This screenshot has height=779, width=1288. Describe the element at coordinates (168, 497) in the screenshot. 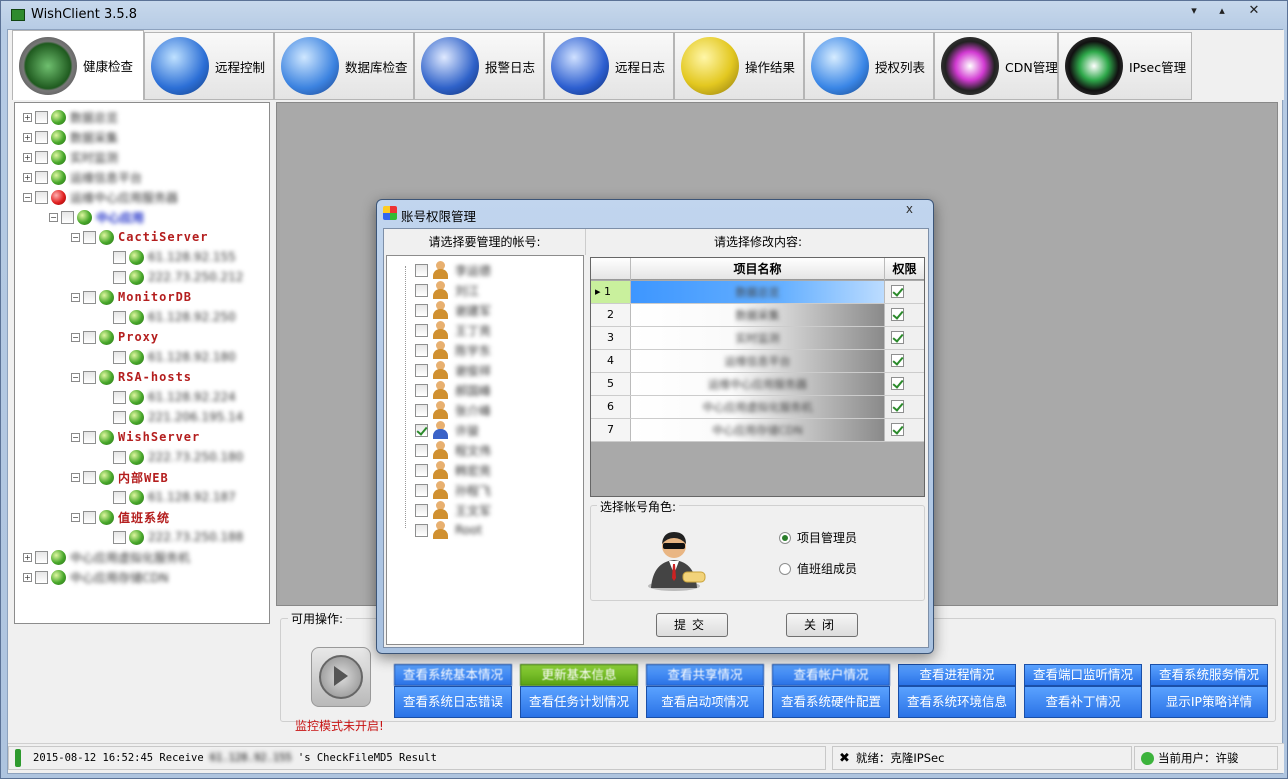

I see `tree-node-host: 61.128.92.187` at that location.